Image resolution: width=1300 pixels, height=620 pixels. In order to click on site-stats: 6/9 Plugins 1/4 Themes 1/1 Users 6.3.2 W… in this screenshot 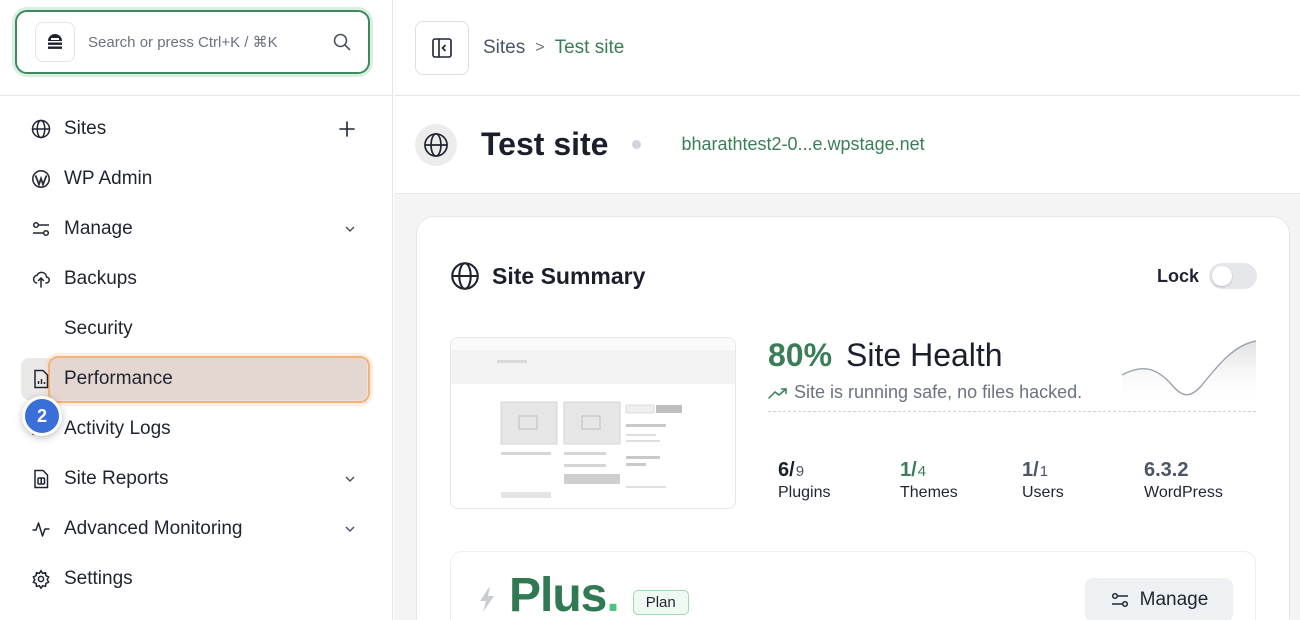, I will do `click(1022, 480)`.